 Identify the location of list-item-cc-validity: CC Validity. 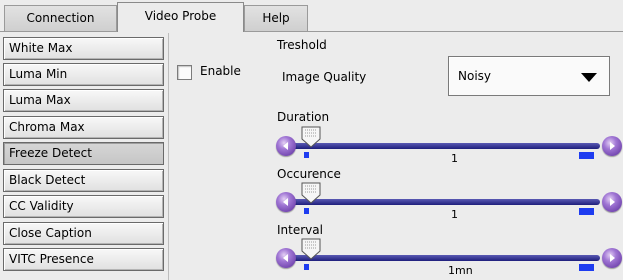
(83, 206).